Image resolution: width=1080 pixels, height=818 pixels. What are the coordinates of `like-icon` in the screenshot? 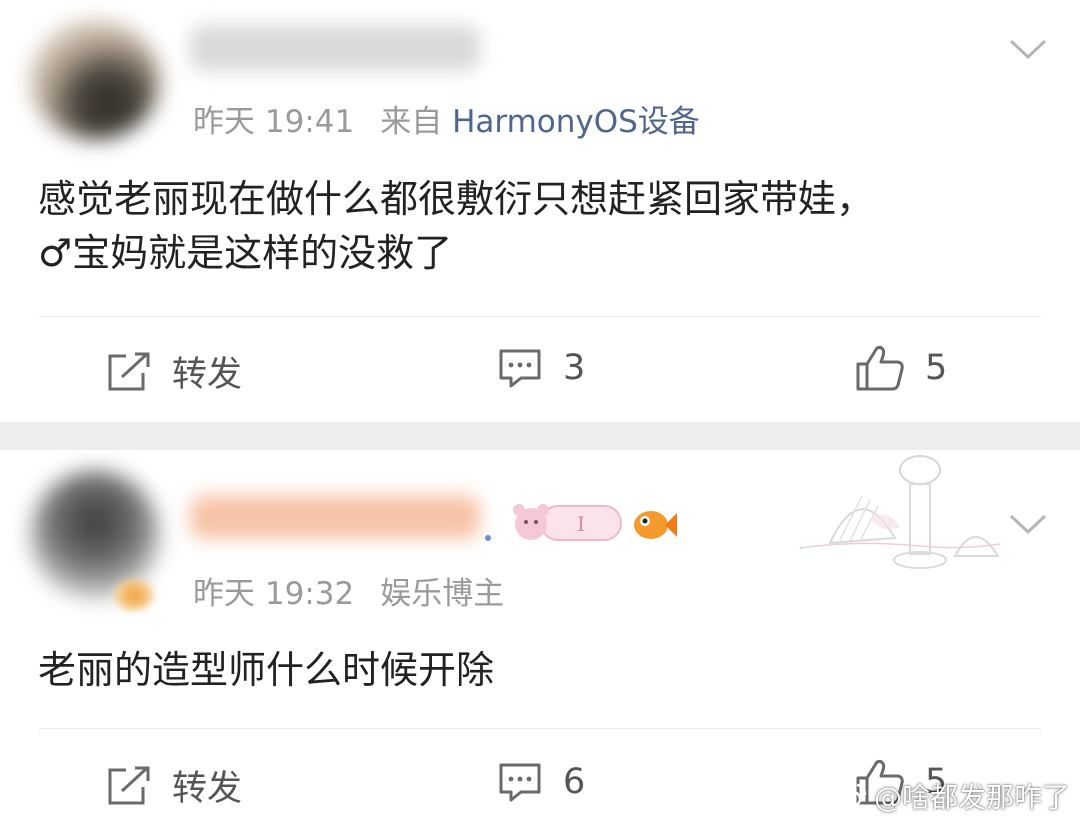 It's located at (880, 368).